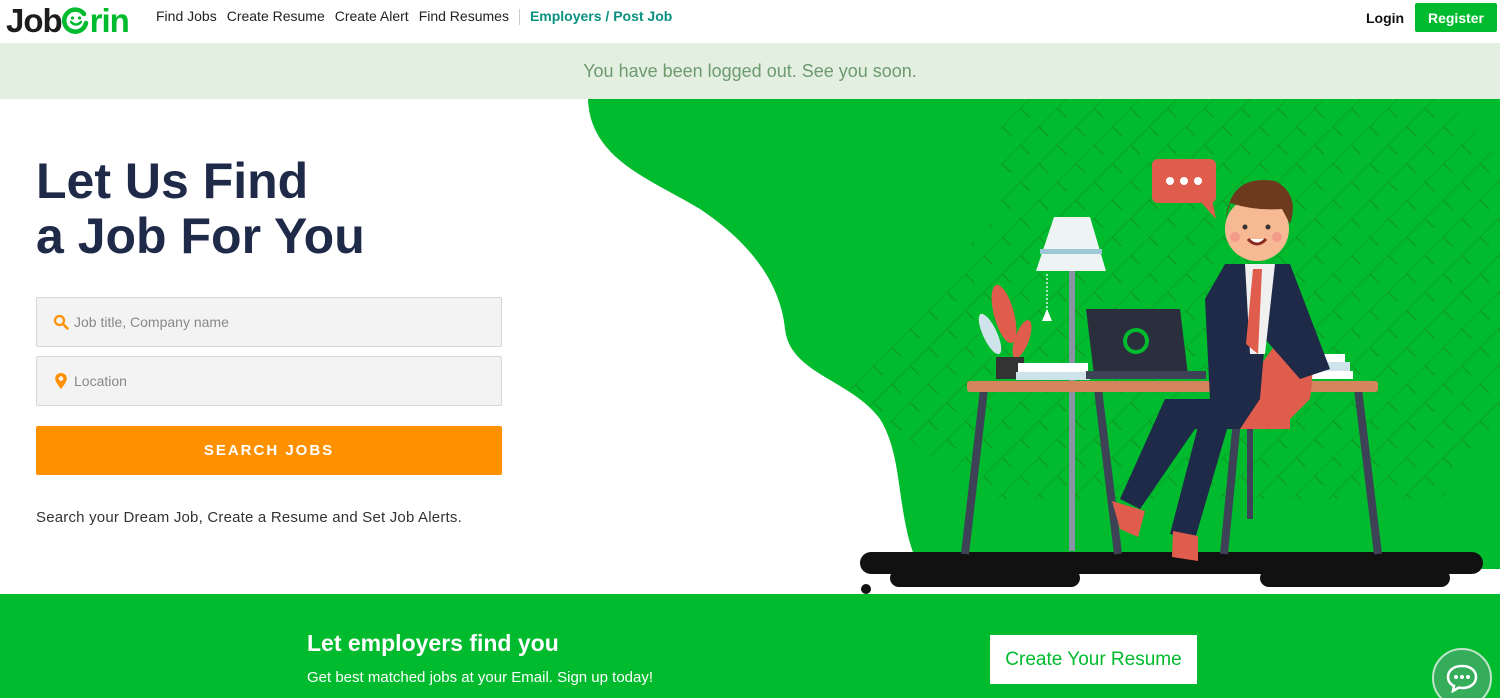  I want to click on logo-smile-icon, so click(74, 20).